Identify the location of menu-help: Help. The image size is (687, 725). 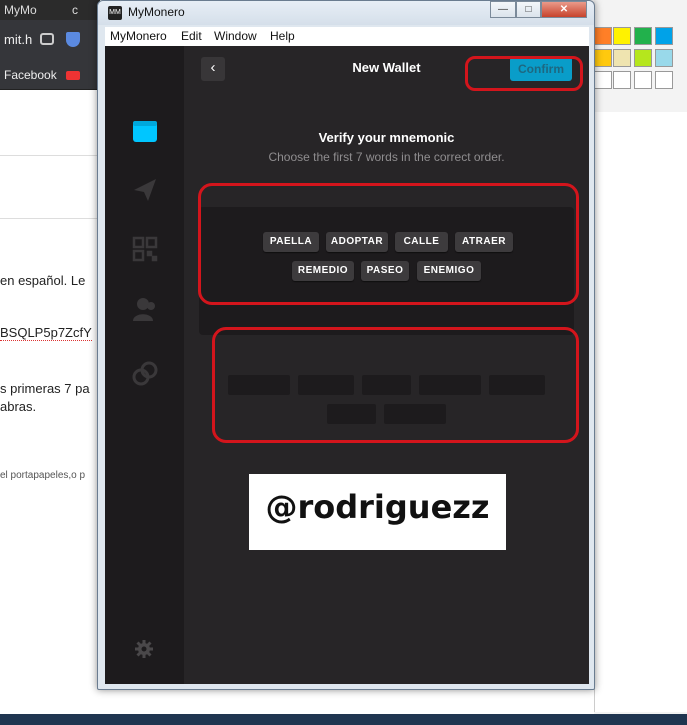
(282, 36).